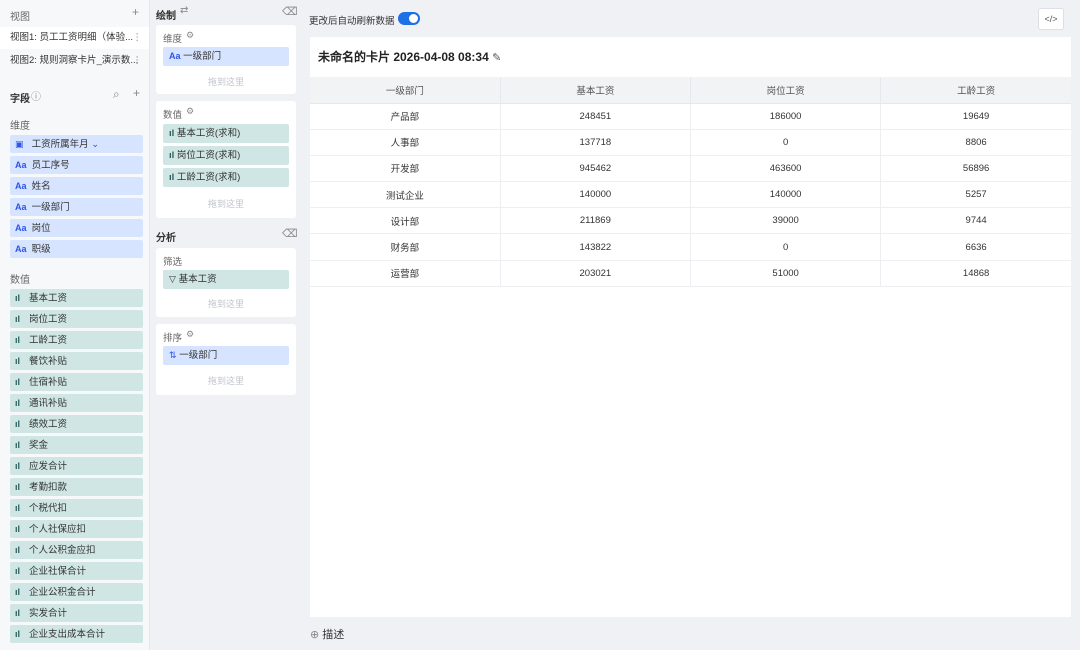 Image resolution: width=1080 pixels, height=650 pixels. Describe the element at coordinates (786, 273) in the screenshot. I see `table-cell: 51000` at that location.